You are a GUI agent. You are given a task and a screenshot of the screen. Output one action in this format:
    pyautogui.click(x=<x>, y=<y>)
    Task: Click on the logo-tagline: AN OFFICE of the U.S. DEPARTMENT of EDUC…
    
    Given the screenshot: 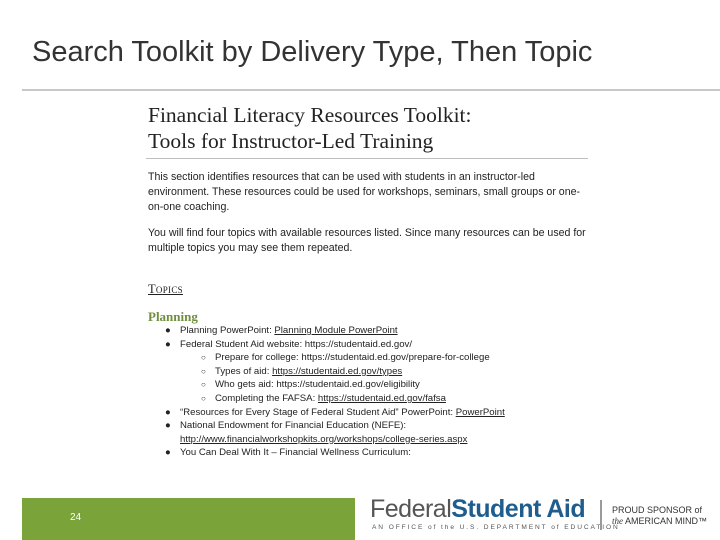 What is the action you would take?
    pyautogui.click(x=496, y=527)
    